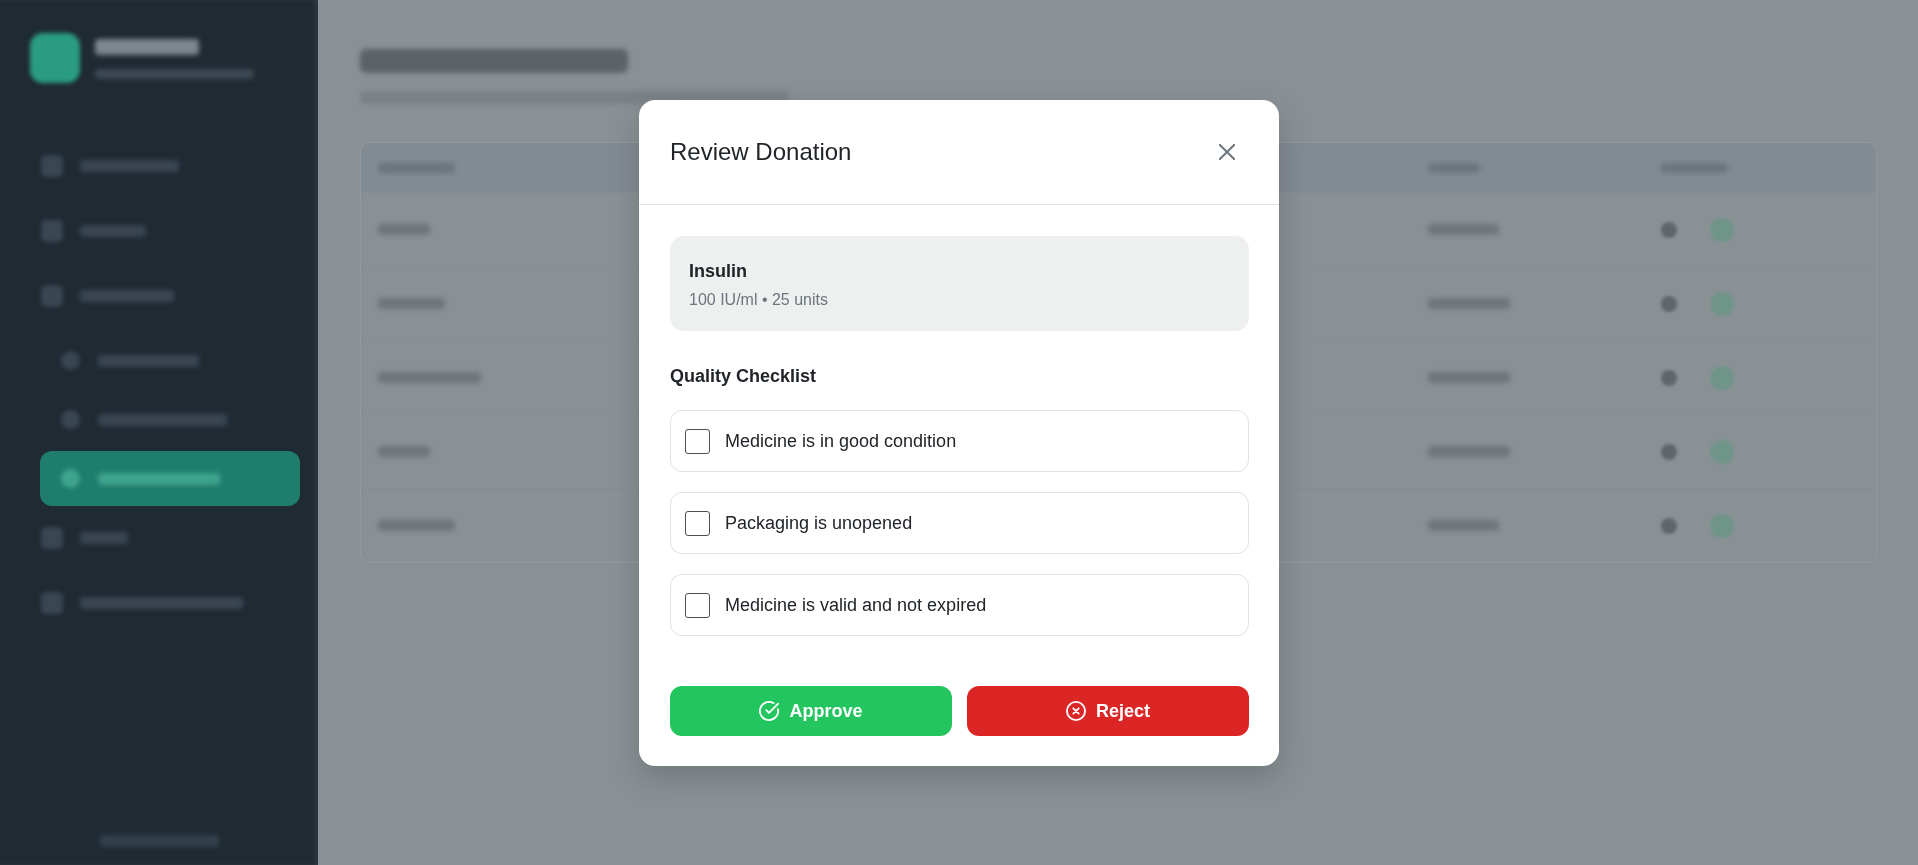 This screenshot has height=865, width=1918. What do you see at coordinates (959, 441) in the screenshot?
I see `checklist-option: Medicine is in good condition` at bounding box center [959, 441].